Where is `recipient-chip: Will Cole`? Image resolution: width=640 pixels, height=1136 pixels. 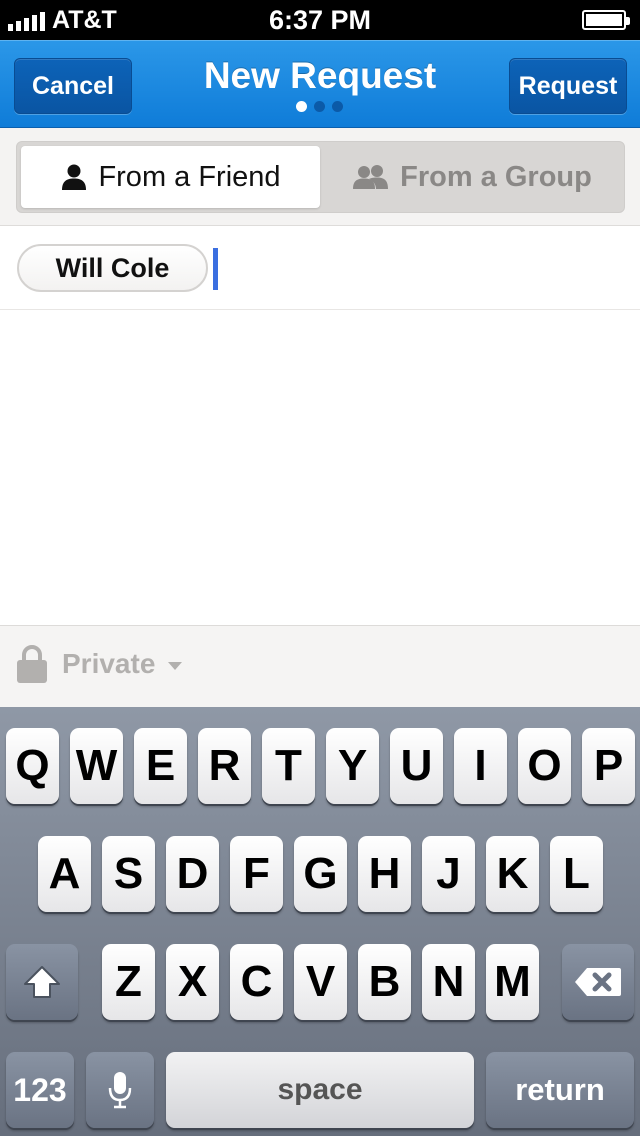
recipient-chip: Will Cole is located at coordinates (112, 268).